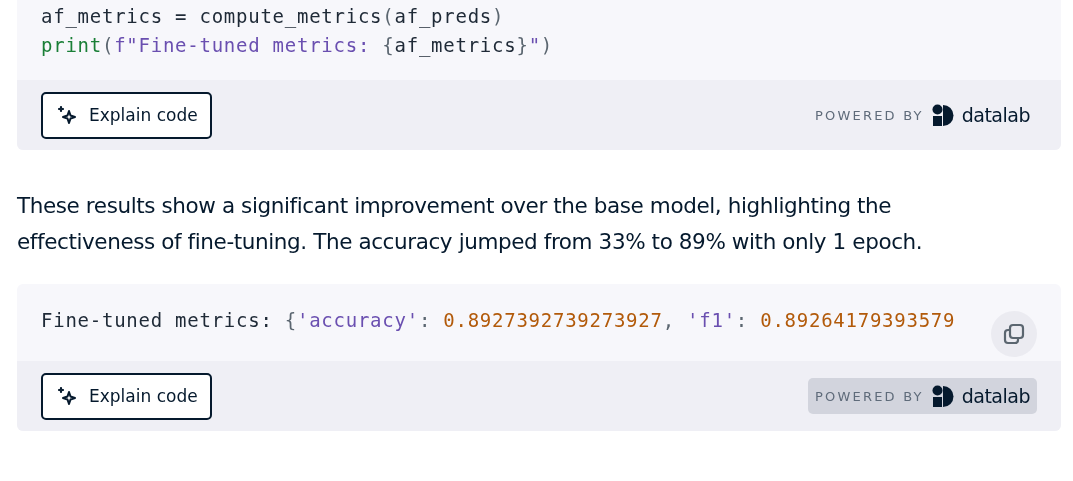 Image resolution: width=1073 pixels, height=481 pixels. What do you see at coordinates (470, 224) in the screenshot?
I see `paragraph: These results show a significant improvement over the base model, highlighting the effectiveness of fine-tuning. The accuracy jumped from 33% to 89% with only 1 epoch.` at bounding box center [470, 224].